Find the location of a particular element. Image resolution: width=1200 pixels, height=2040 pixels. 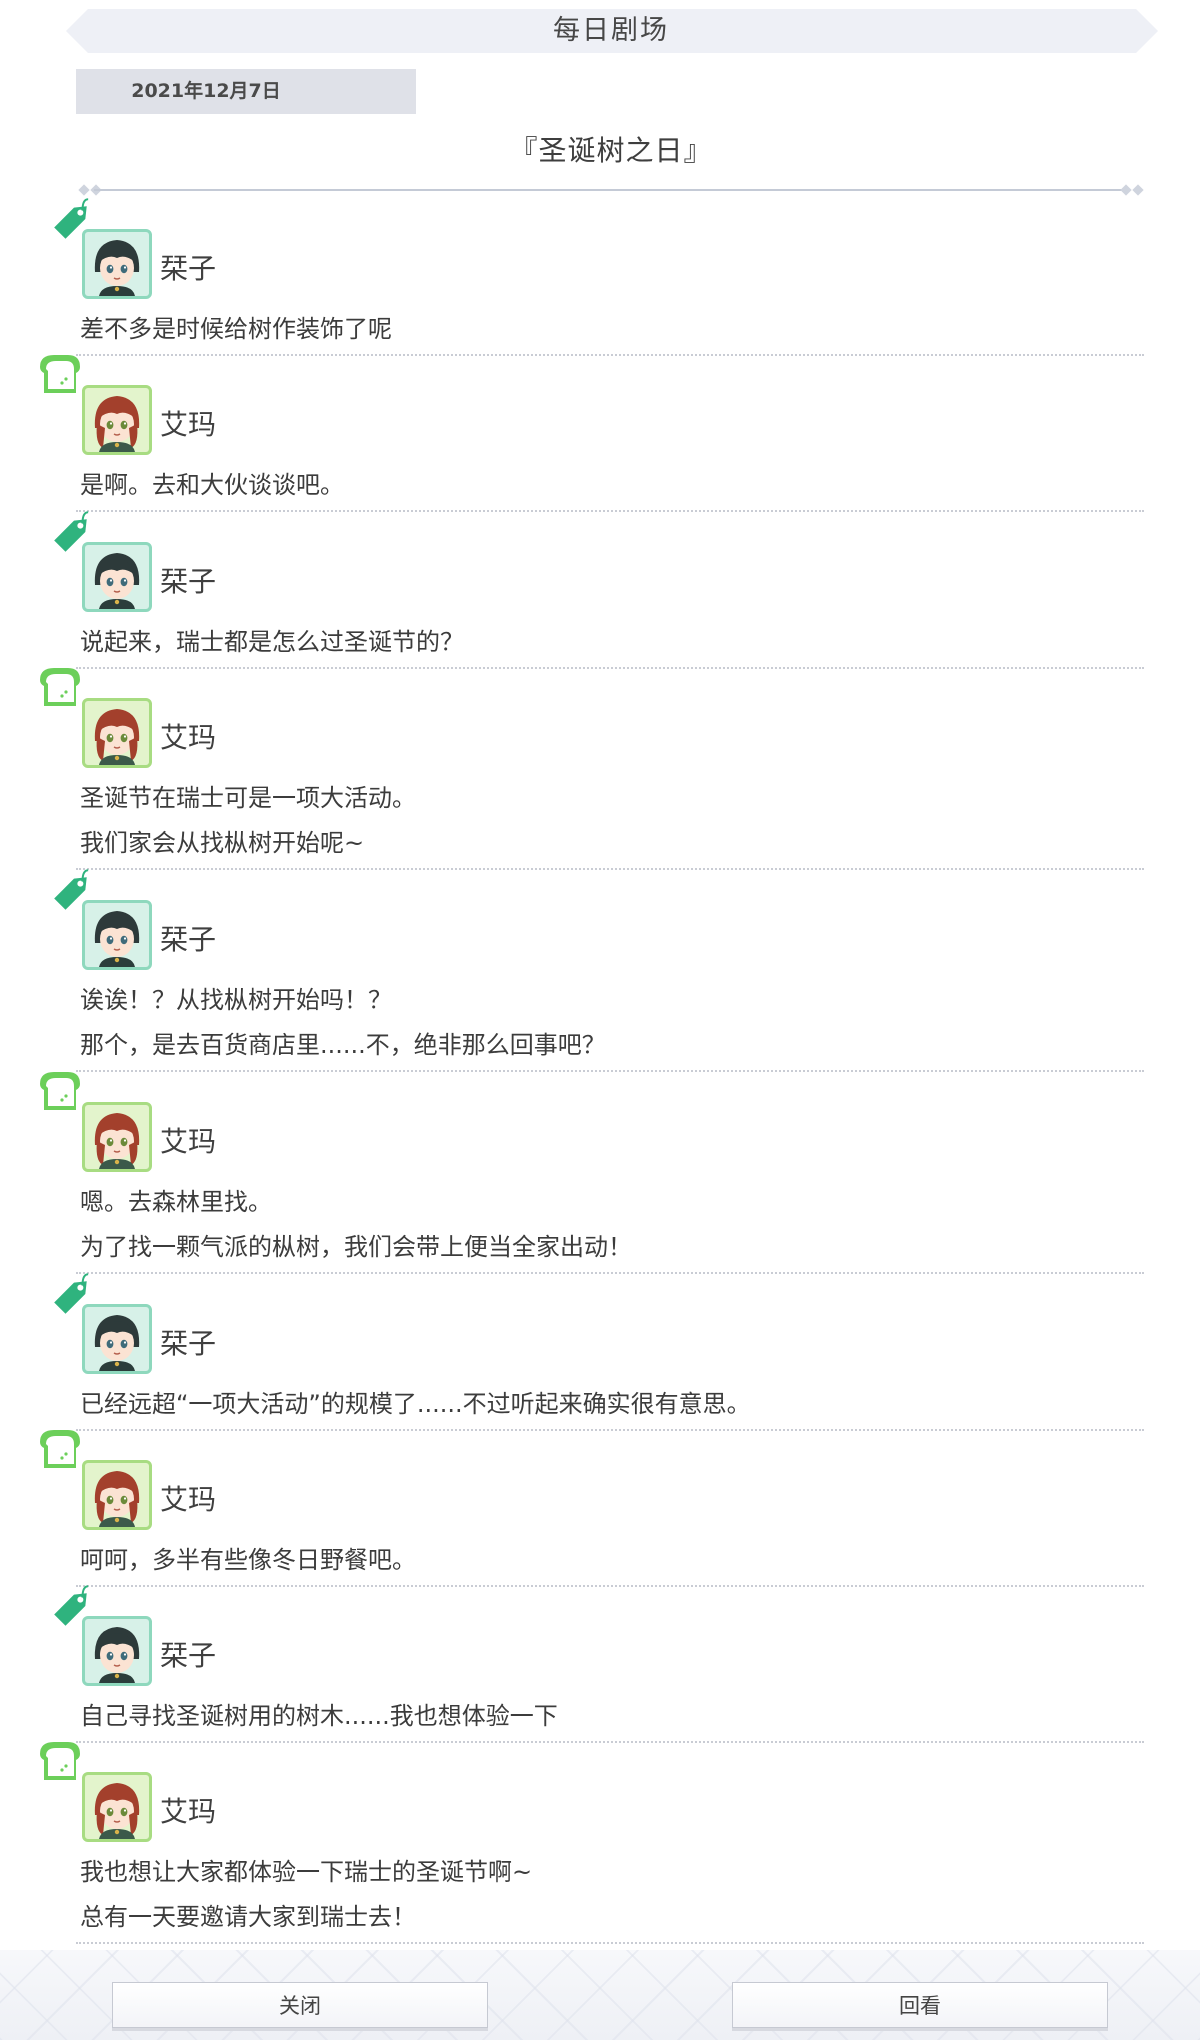

dialogue-line: 圣诞节在瑞士可是一项大活动。 is located at coordinates (248, 798).